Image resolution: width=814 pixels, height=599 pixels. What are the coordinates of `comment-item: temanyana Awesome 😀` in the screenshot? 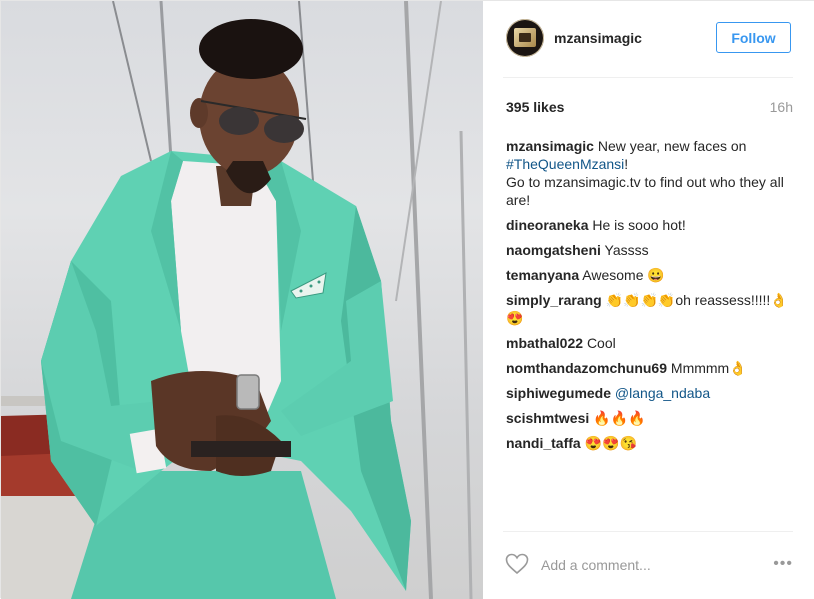 It's located at (651, 275).